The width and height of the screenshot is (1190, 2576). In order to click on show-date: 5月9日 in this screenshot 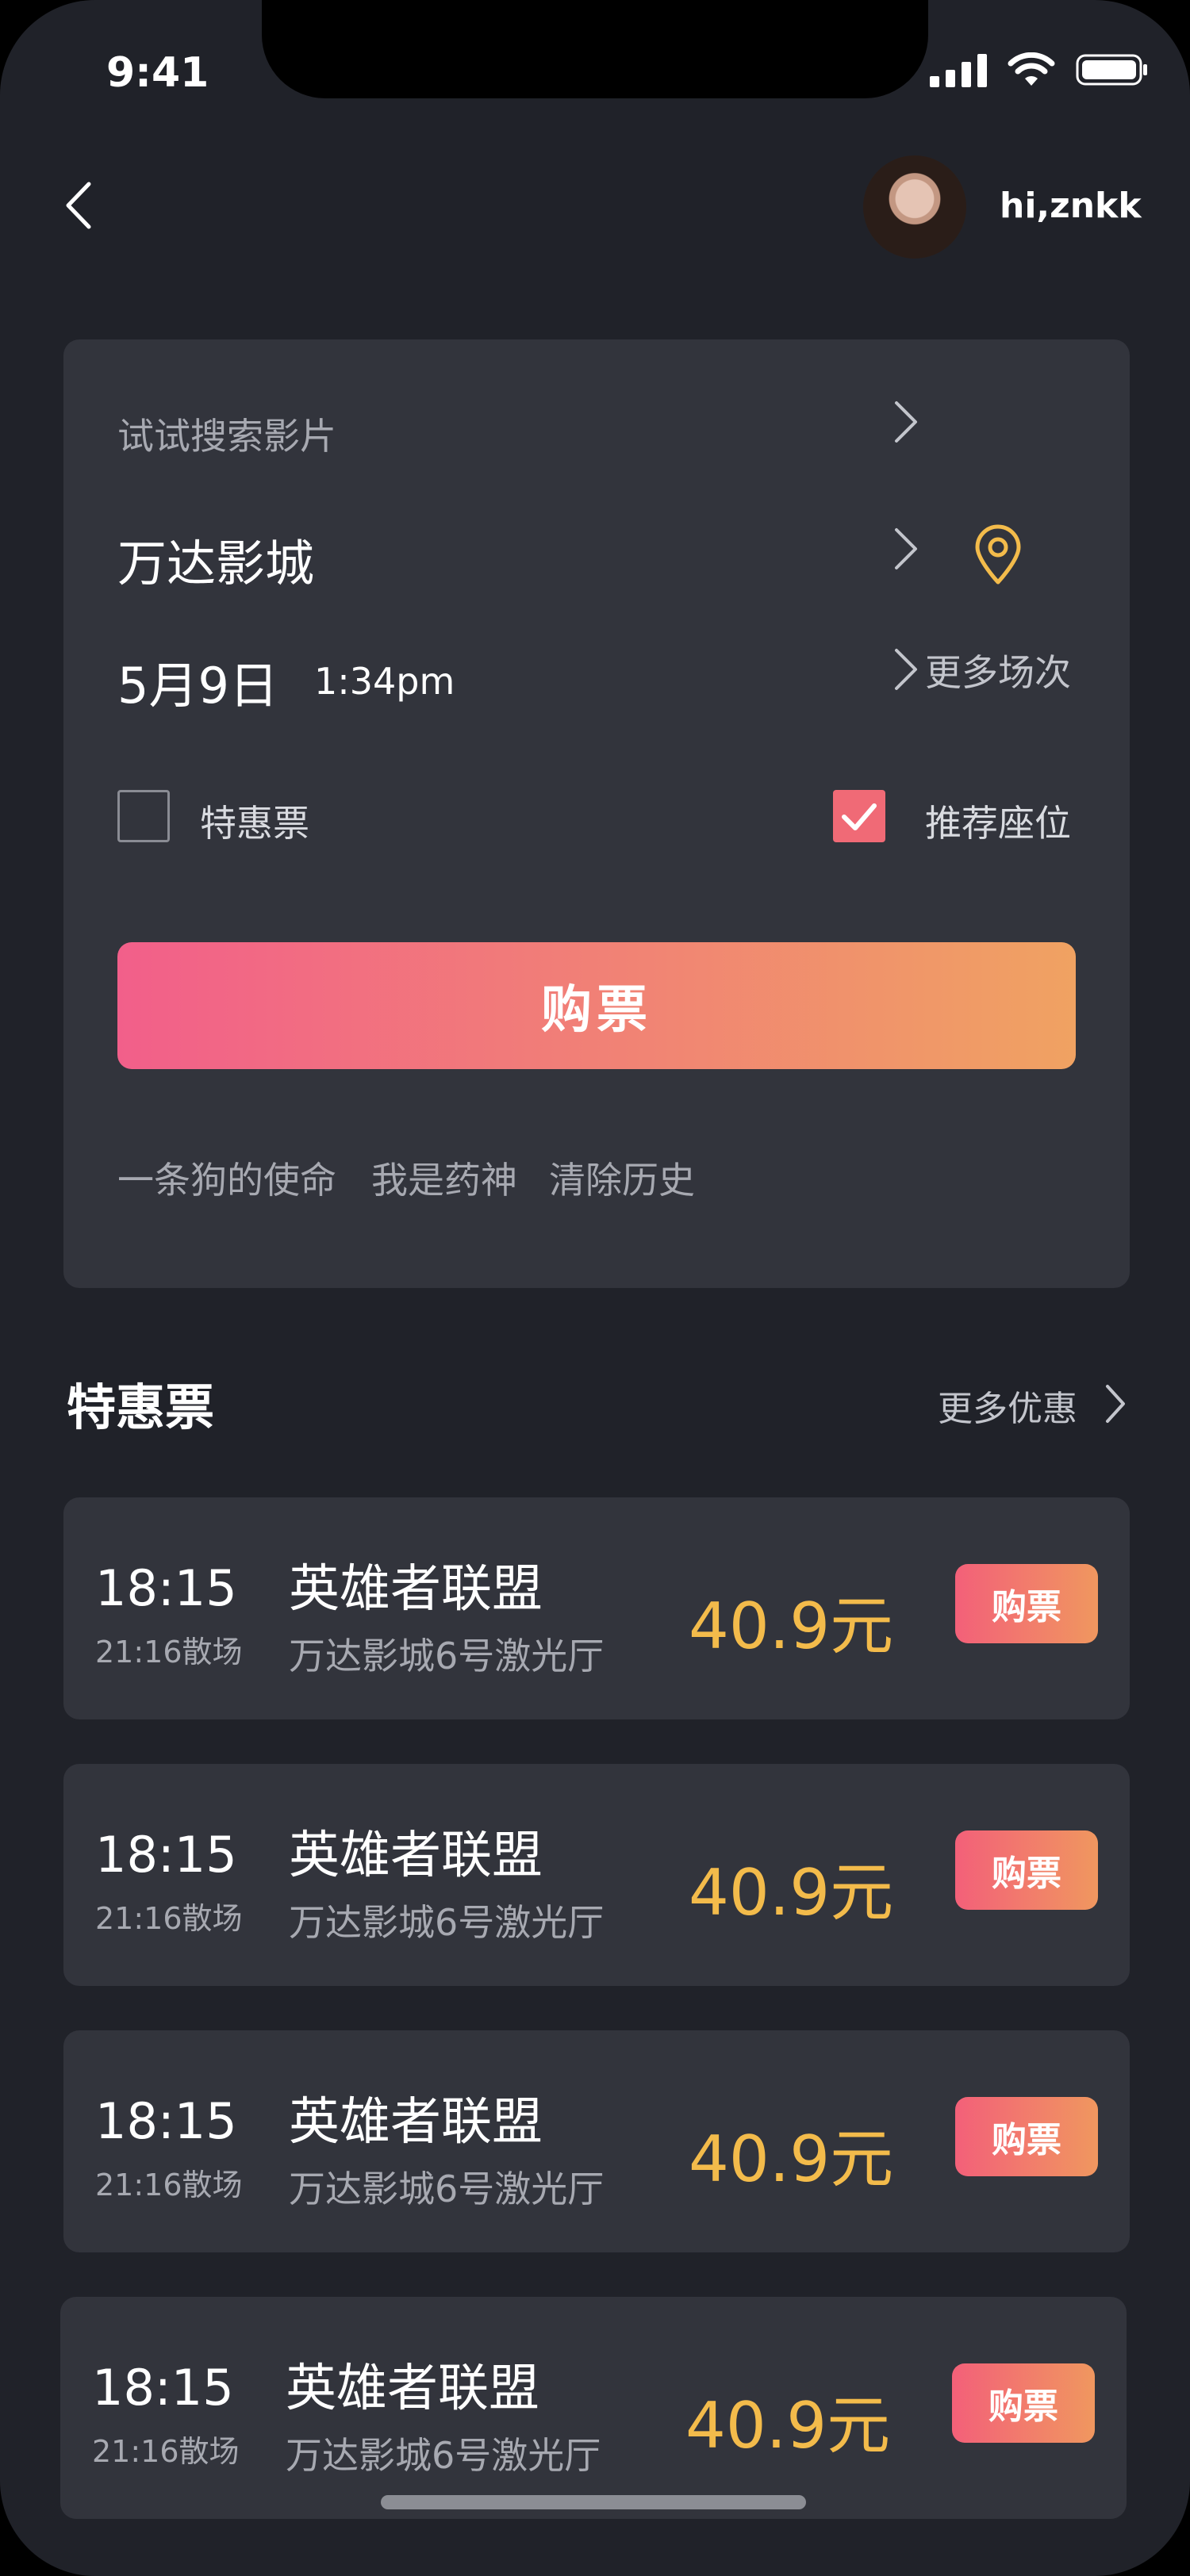, I will do `click(197, 682)`.